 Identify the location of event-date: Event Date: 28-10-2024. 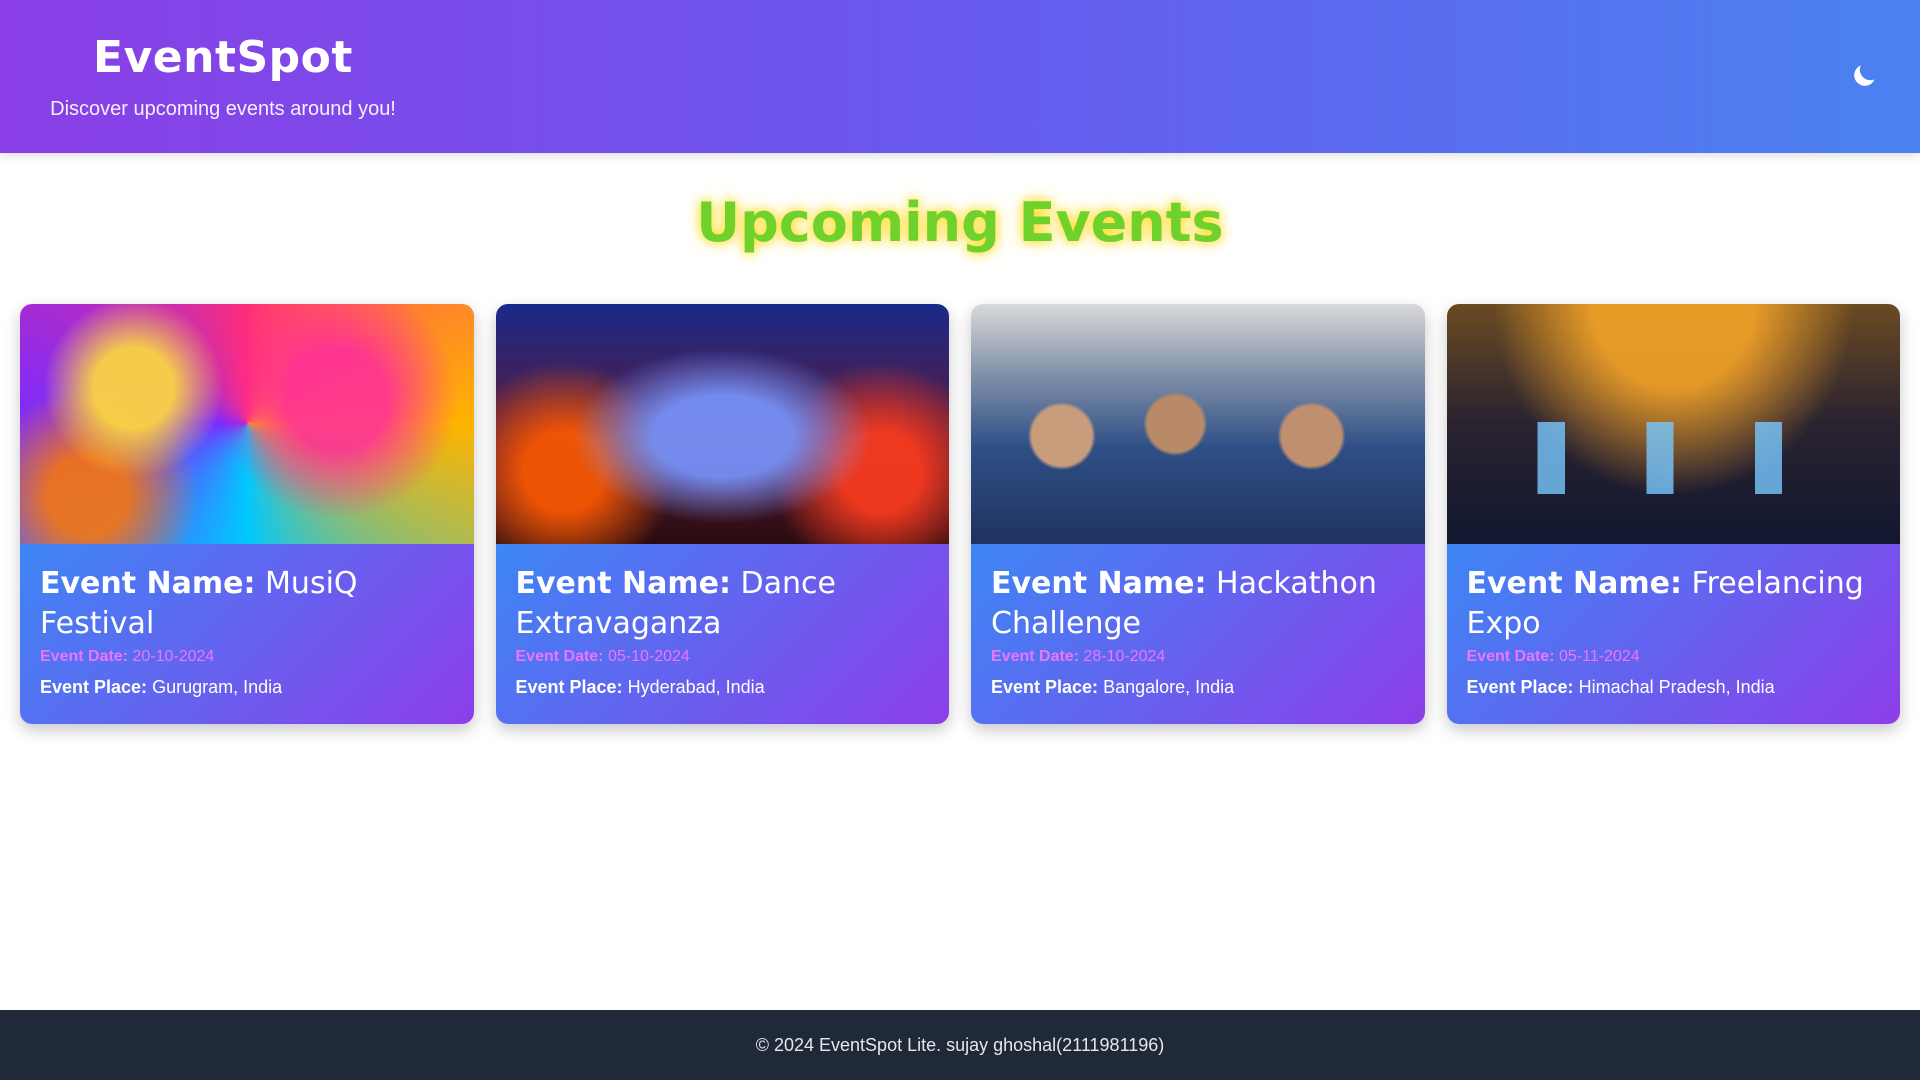
(1198, 657).